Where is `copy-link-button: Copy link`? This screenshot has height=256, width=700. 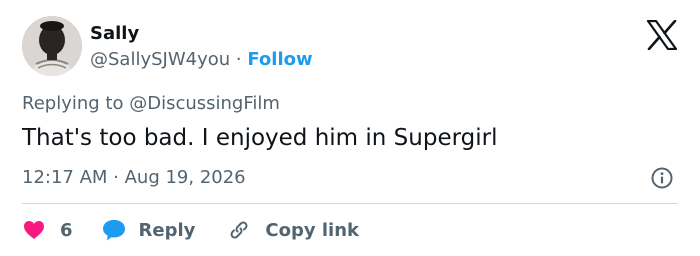
copy-link-button: Copy link is located at coordinates (293, 230).